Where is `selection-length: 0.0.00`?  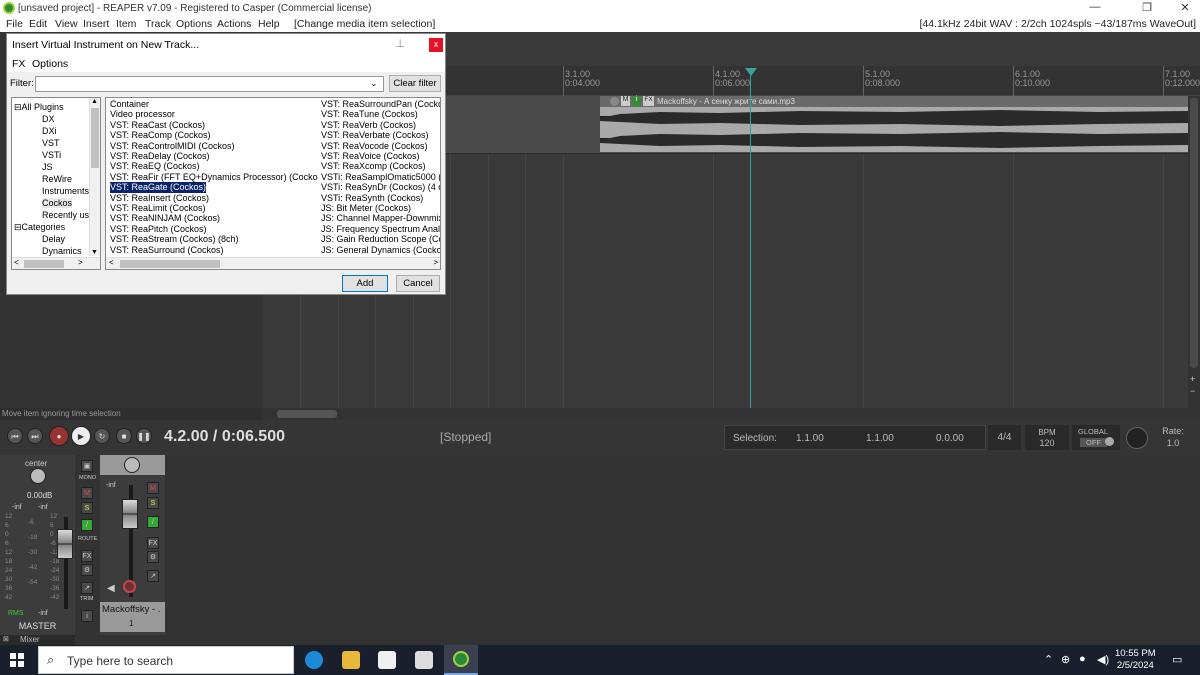 selection-length: 0.0.00 is located at coordinates (950, 438).